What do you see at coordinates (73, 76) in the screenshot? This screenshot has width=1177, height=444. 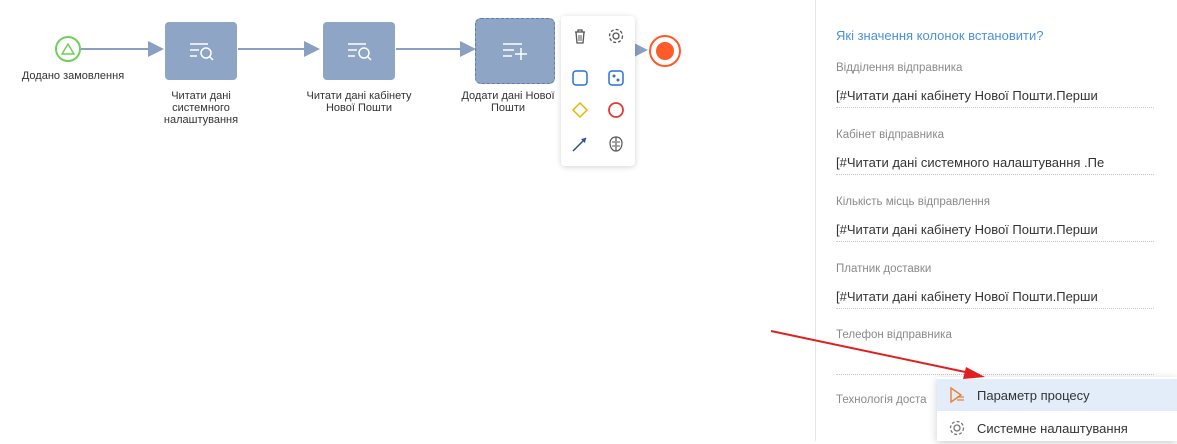 I see `start-event-label: Додано замовлення` at bounding box center [73, 76].